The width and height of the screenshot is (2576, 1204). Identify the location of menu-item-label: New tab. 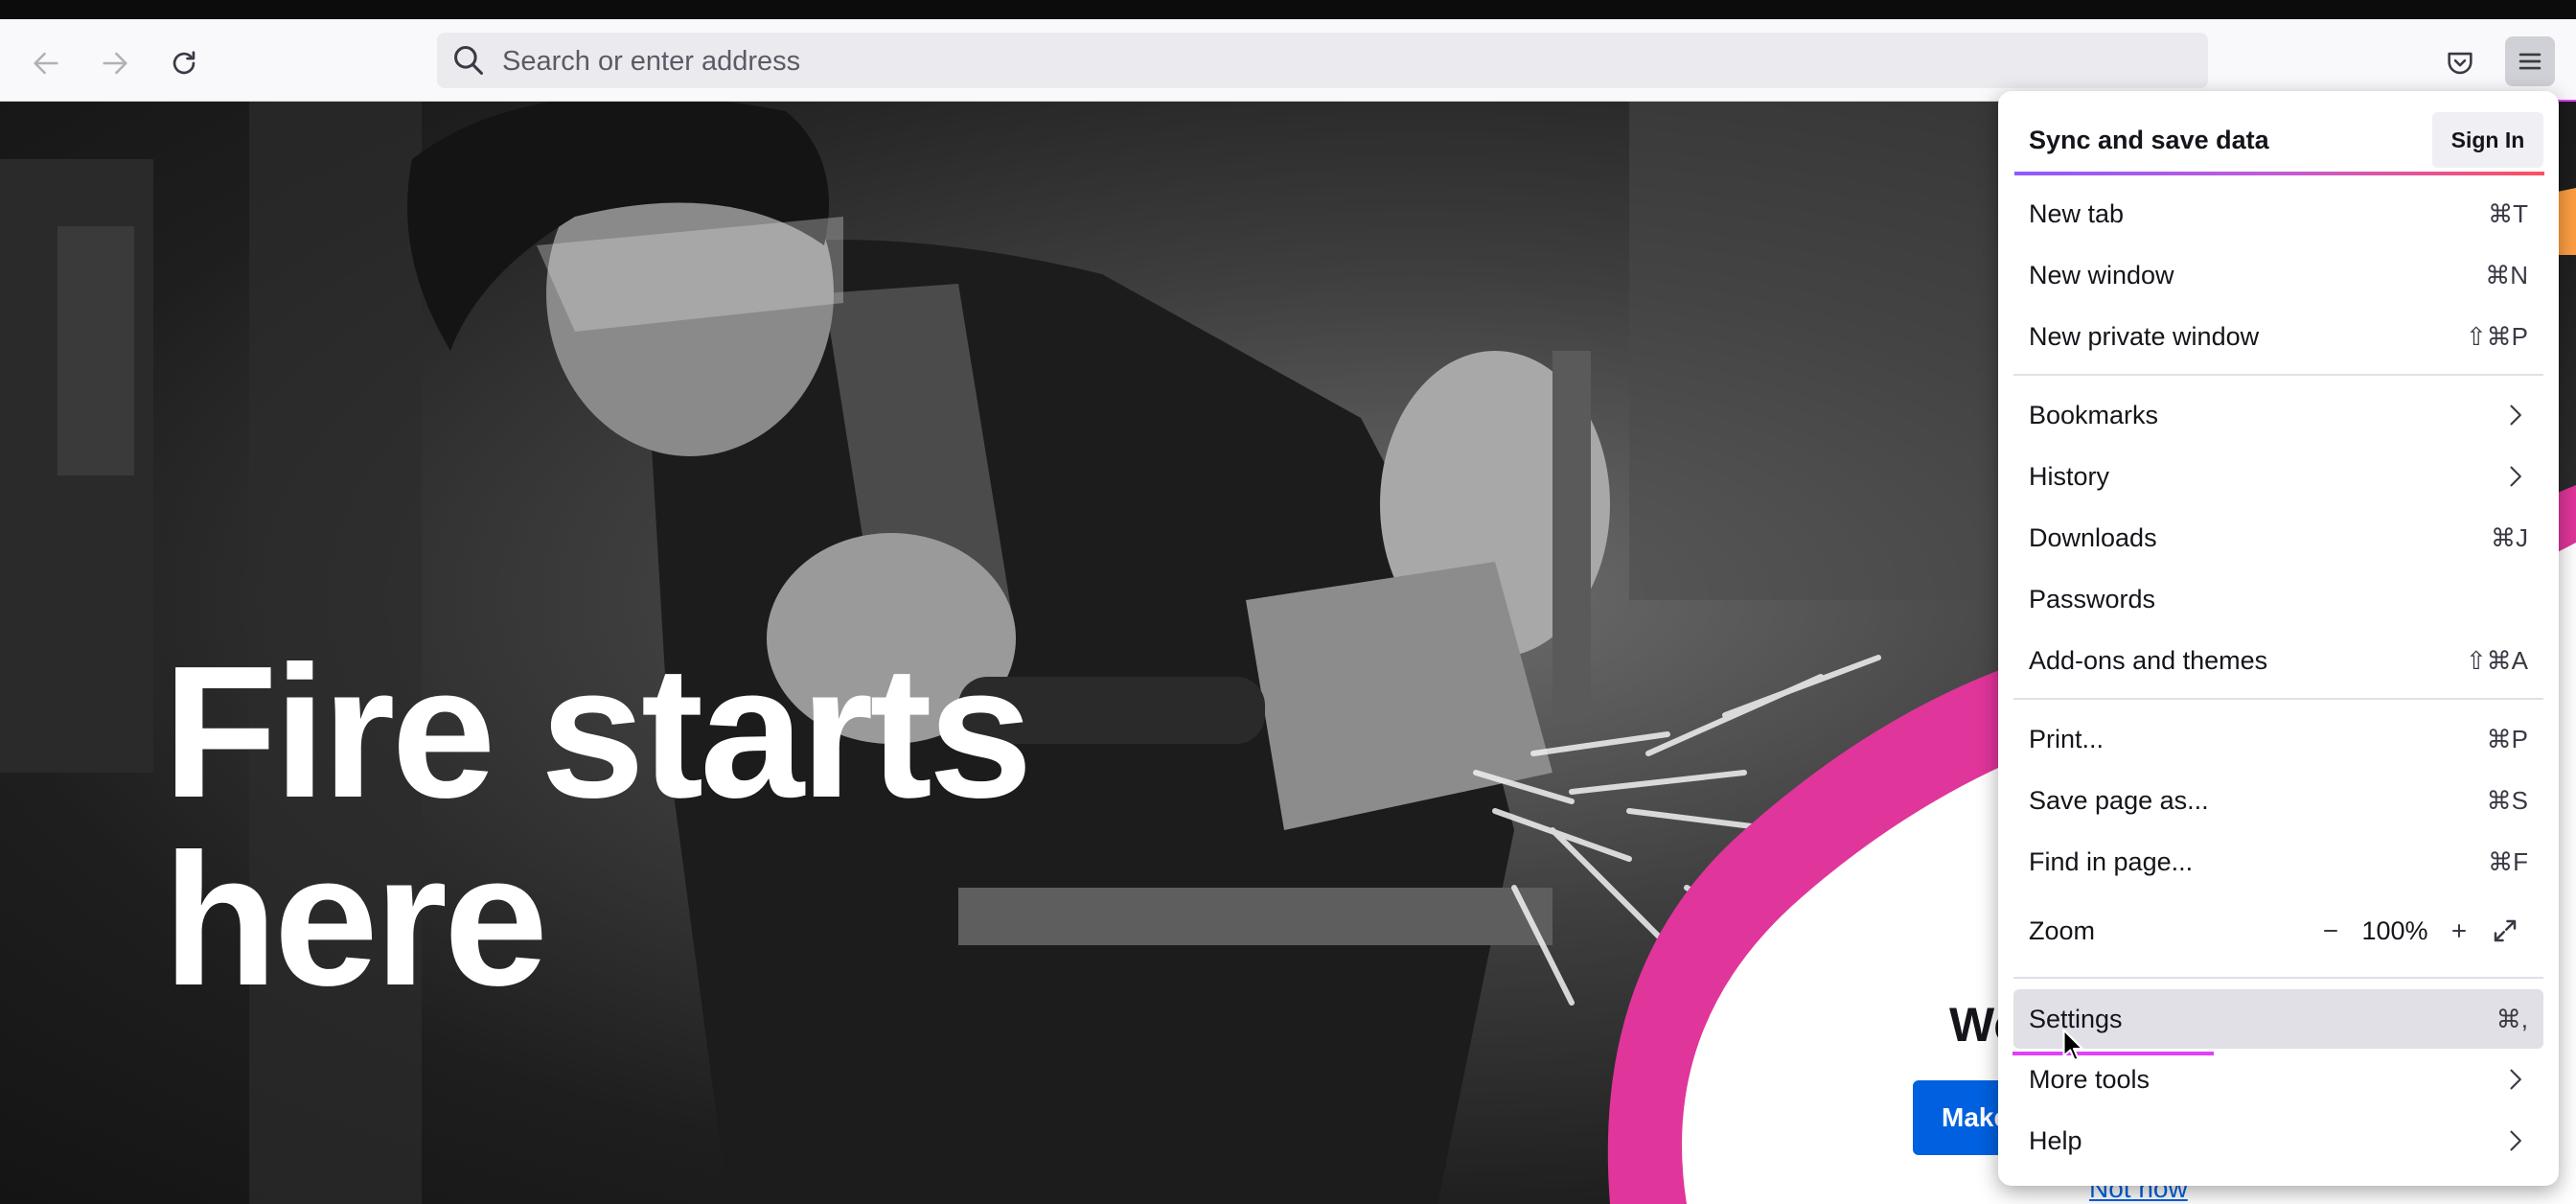
(2077, 213).